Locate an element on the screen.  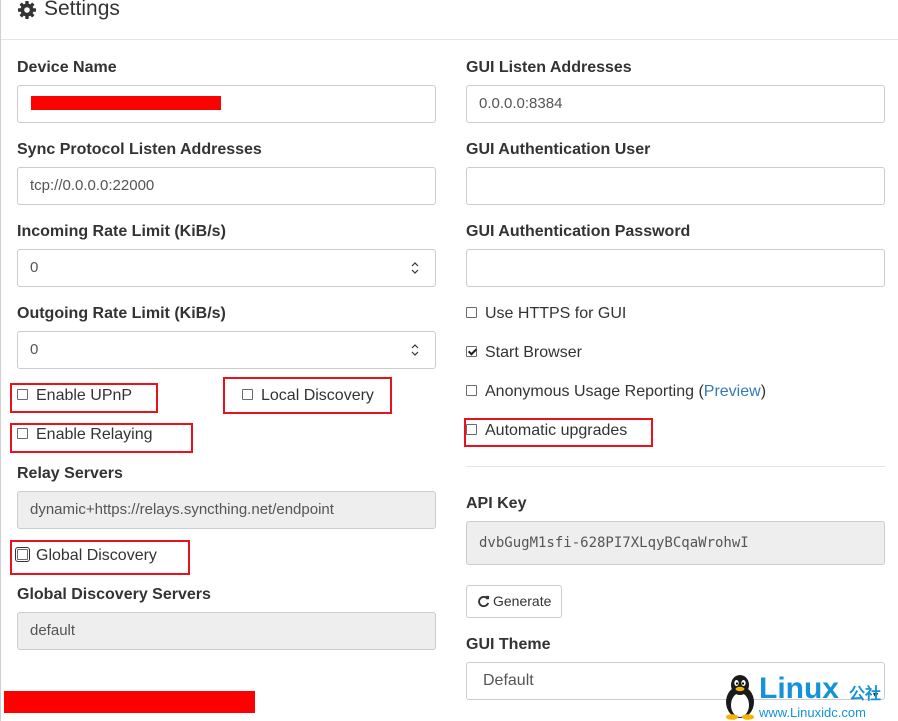
outgoing-rate-input: 0 is located at coordinates (226, 350).